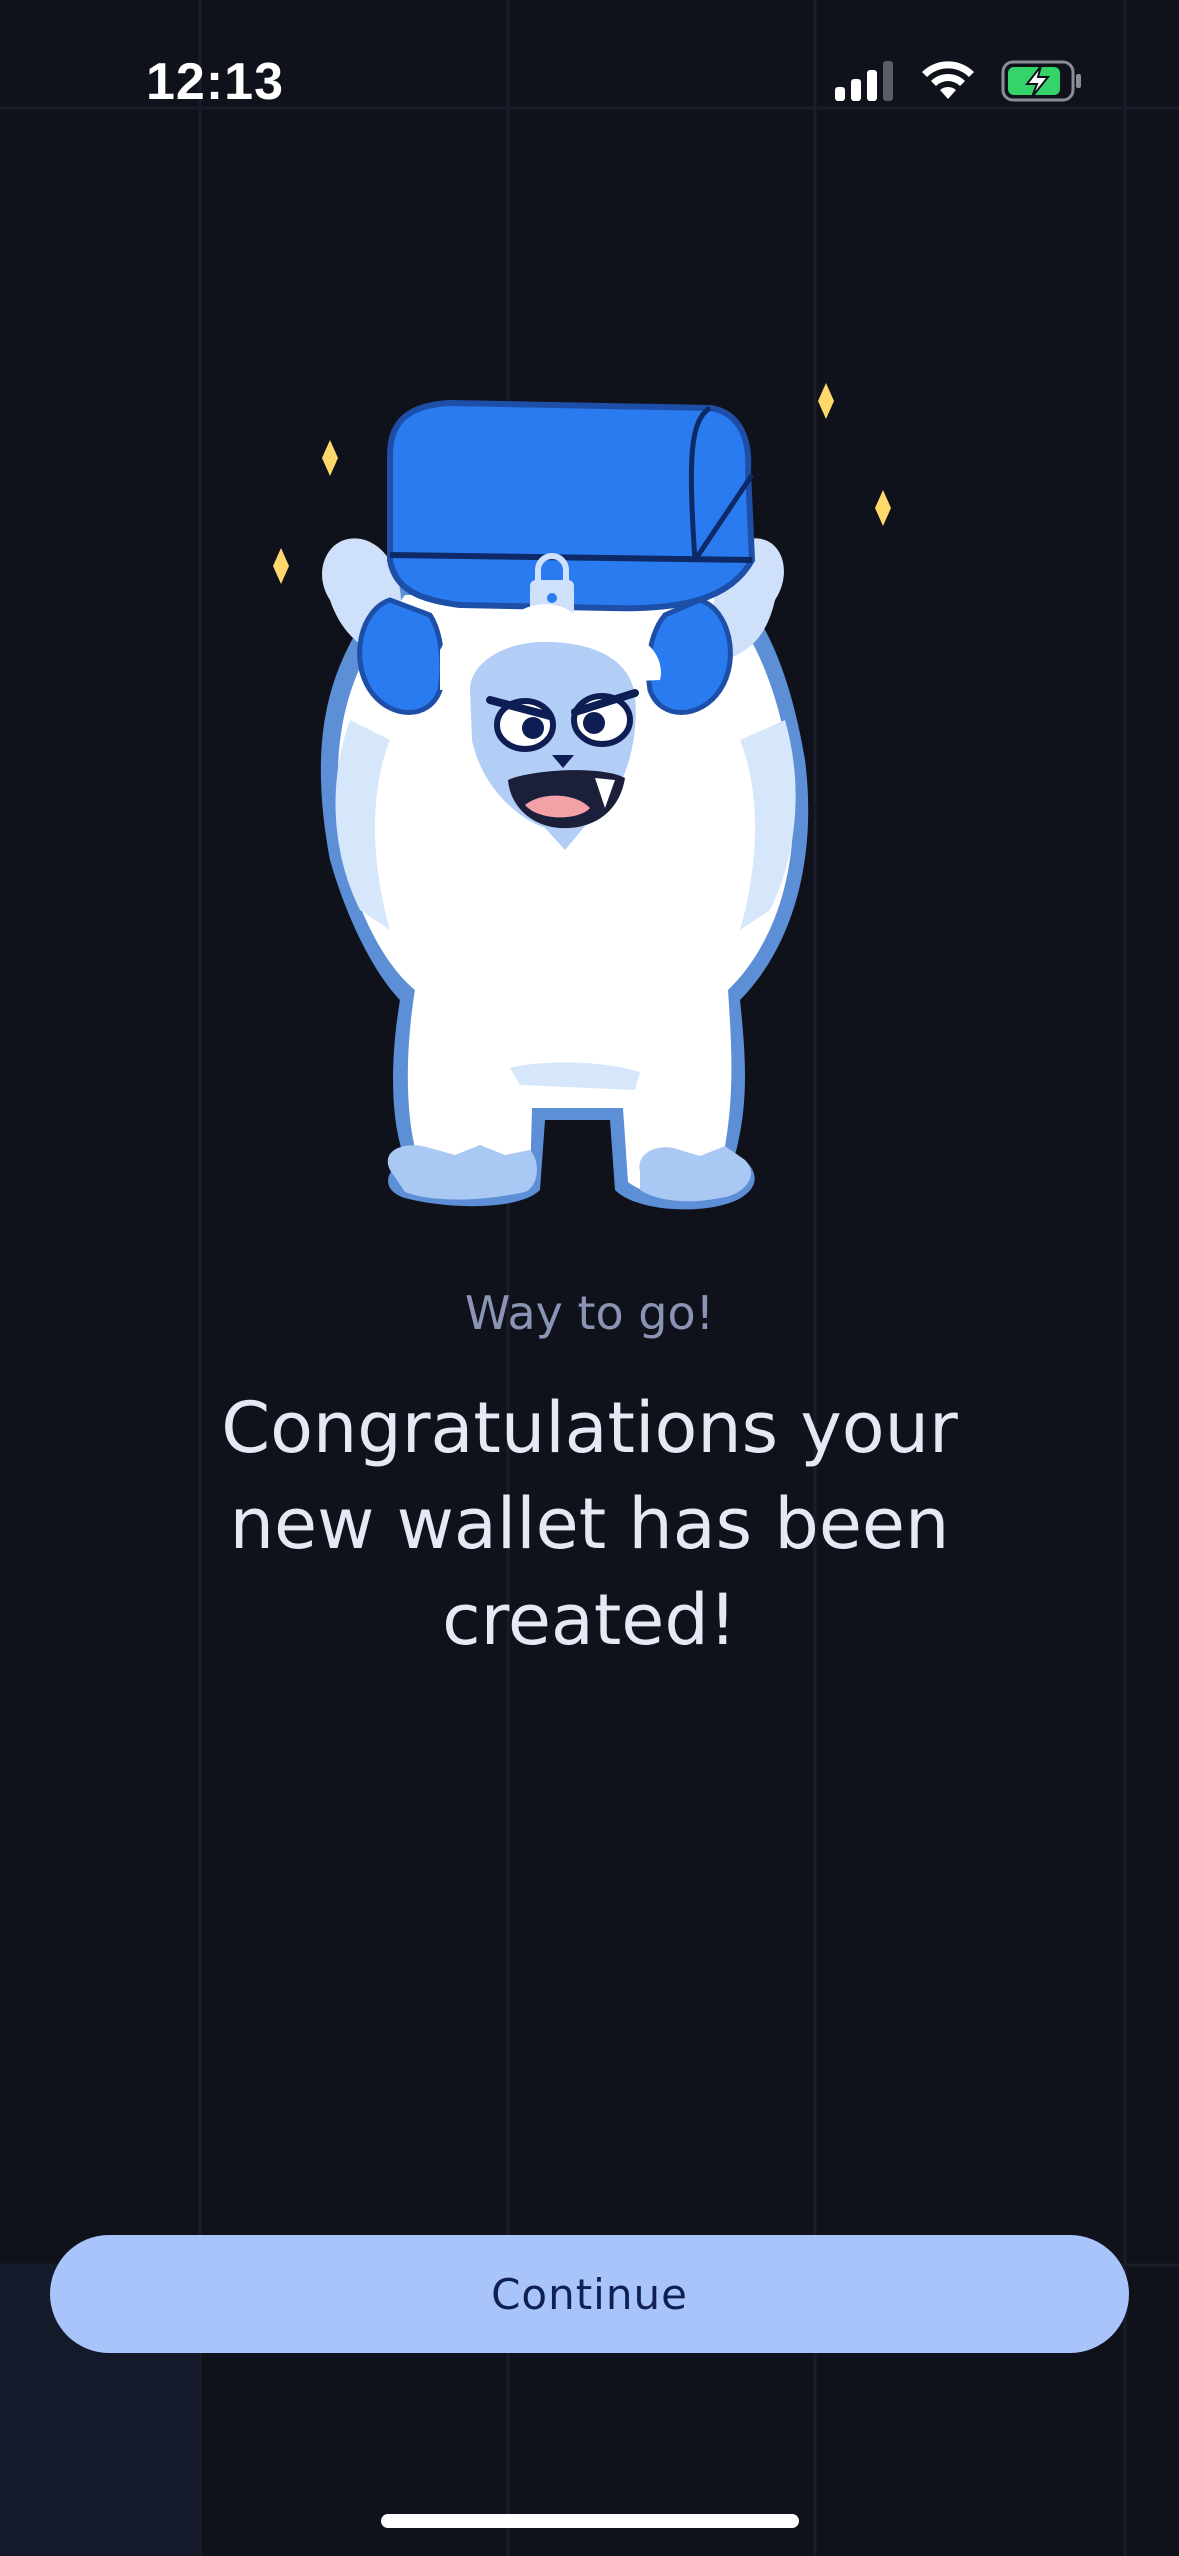  I want to click on status-icons, so click(959, 81).